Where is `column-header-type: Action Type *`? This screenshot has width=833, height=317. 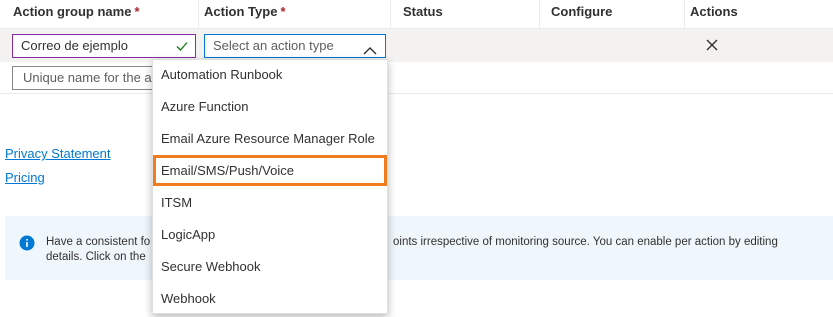 column-header-type: Action Type * is located at coordinates (245, 14).